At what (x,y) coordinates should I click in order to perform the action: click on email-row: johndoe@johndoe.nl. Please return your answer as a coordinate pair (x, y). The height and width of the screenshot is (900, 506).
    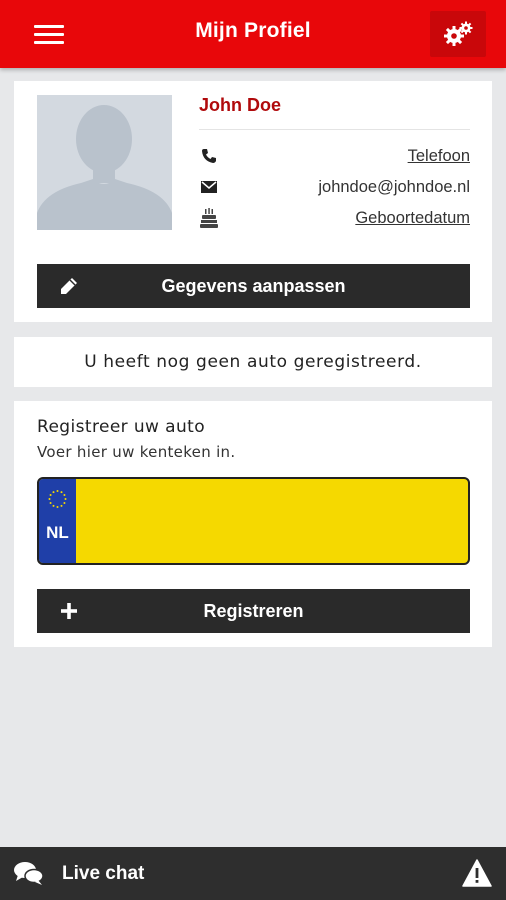
    Looking at the image, I should click on (334, 187).